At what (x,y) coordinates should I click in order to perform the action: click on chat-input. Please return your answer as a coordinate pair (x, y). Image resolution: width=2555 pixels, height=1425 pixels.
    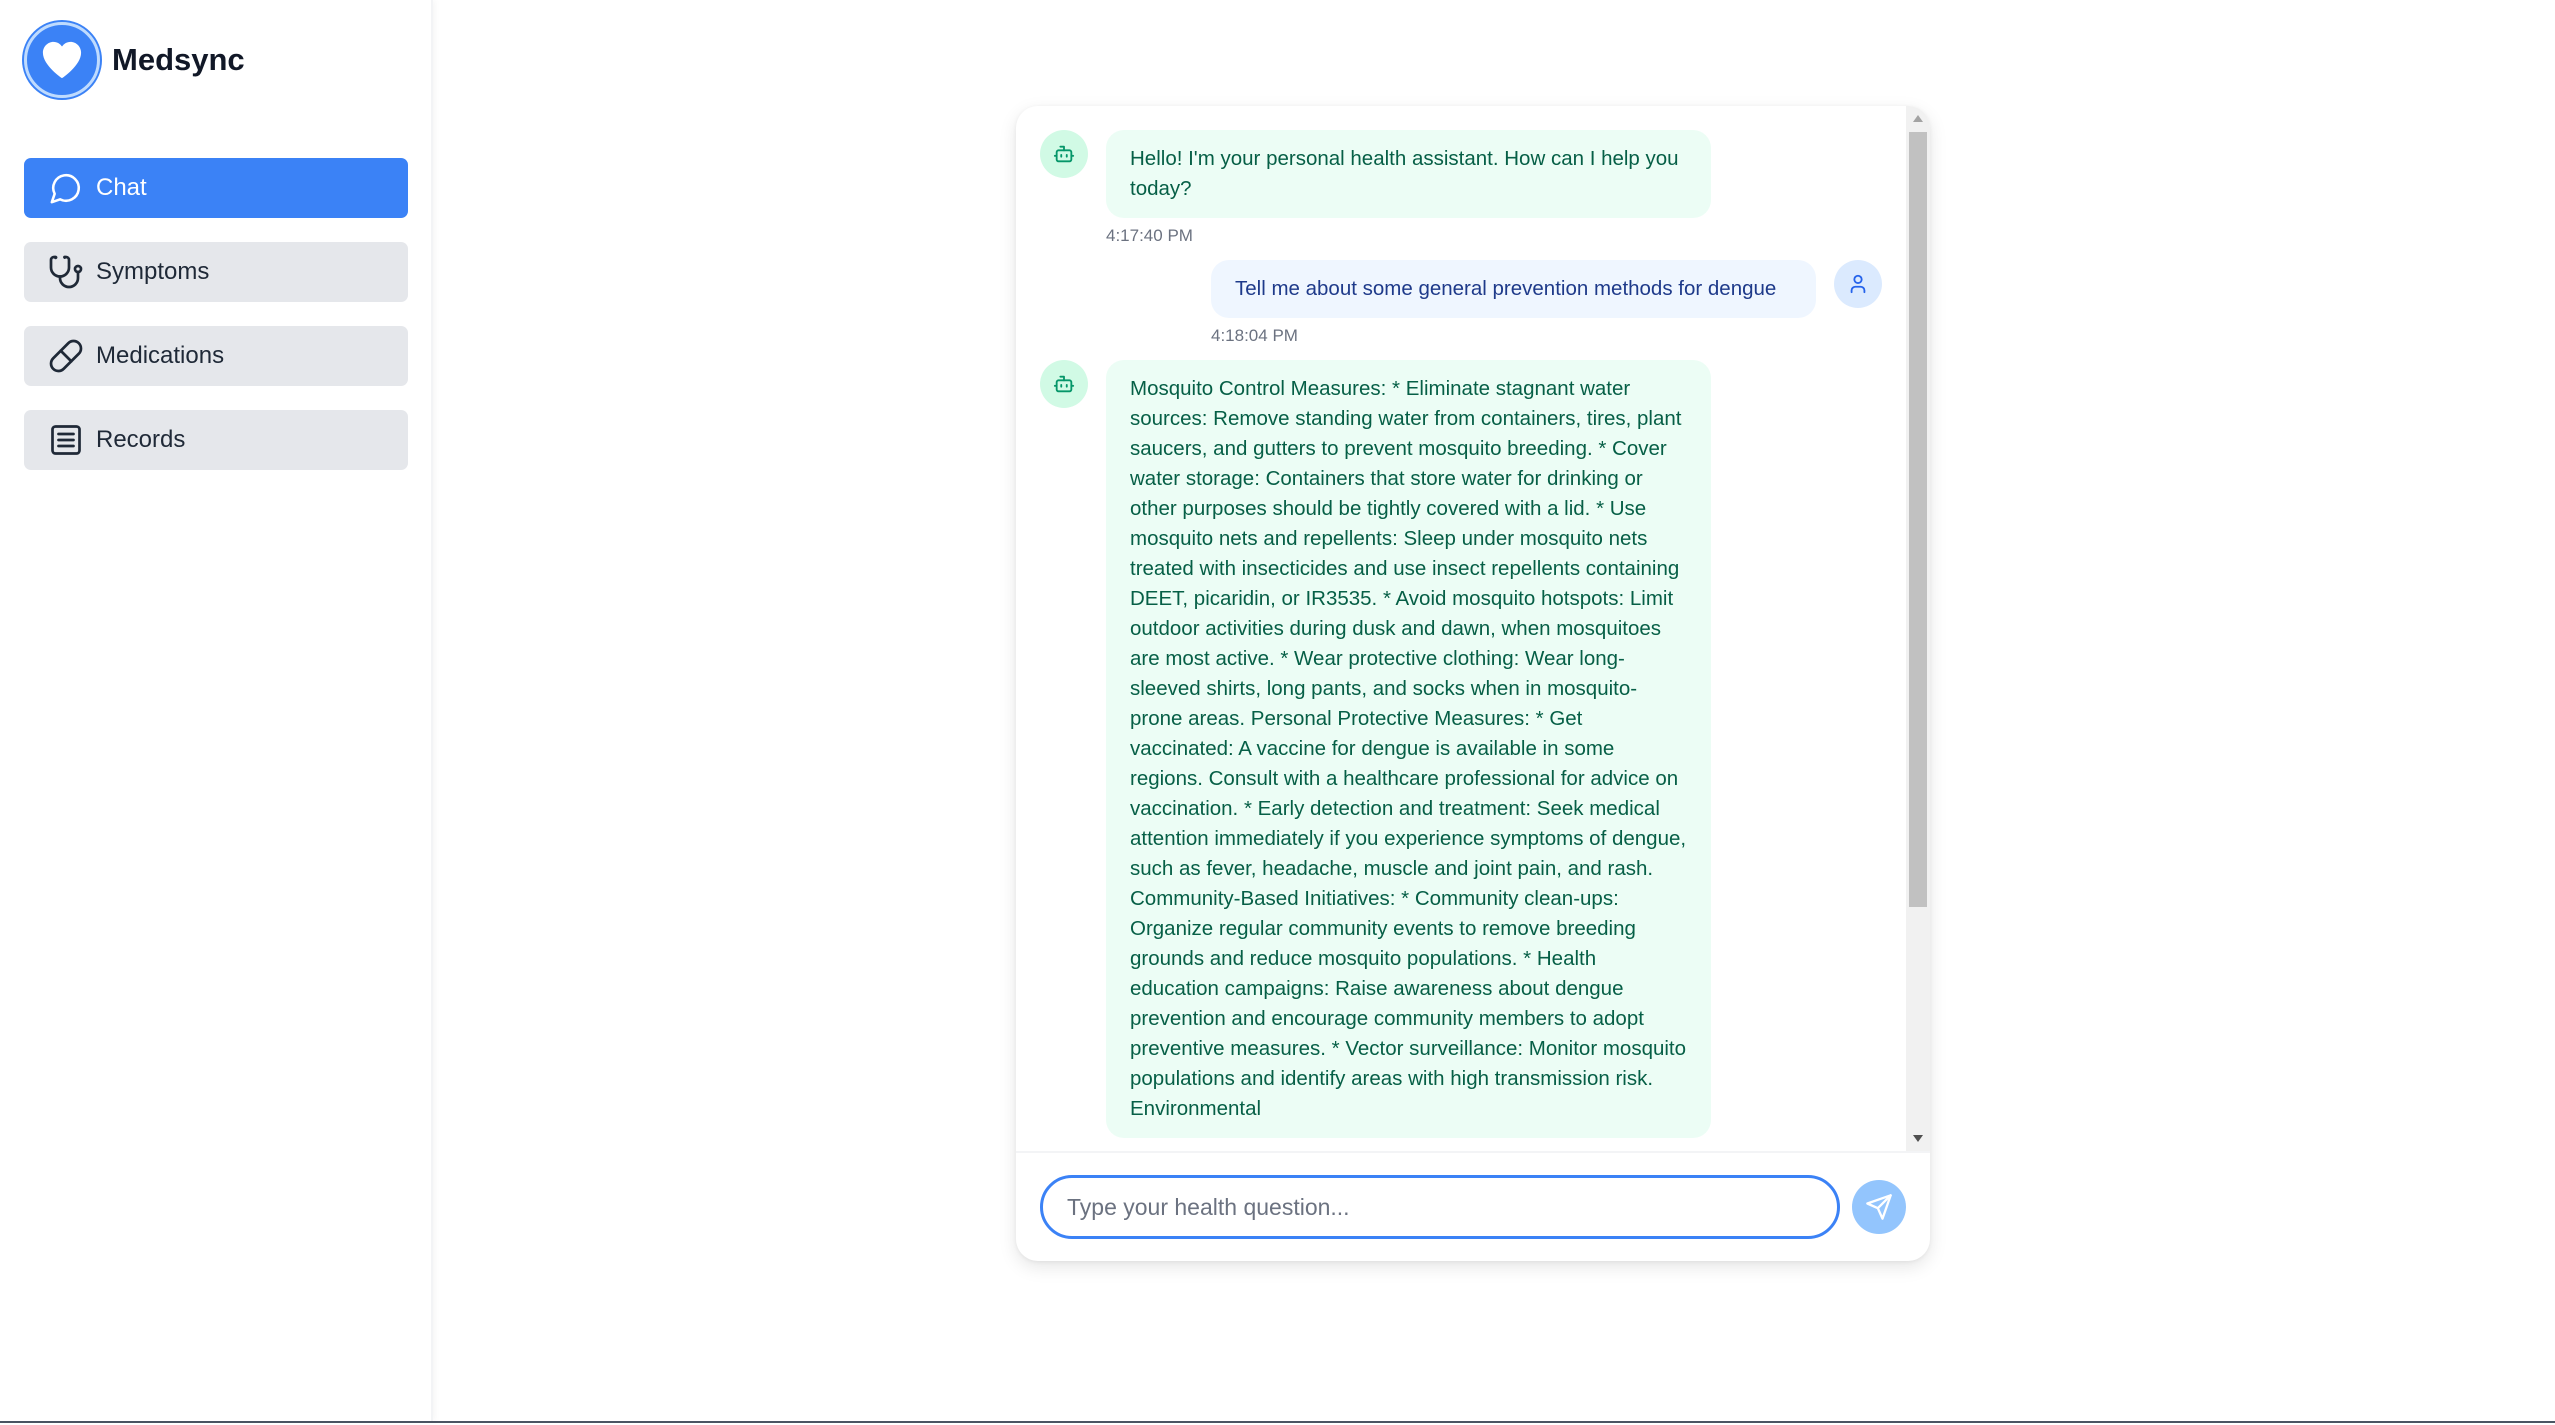
    Looking at the image, I should click on (1440, 1207).